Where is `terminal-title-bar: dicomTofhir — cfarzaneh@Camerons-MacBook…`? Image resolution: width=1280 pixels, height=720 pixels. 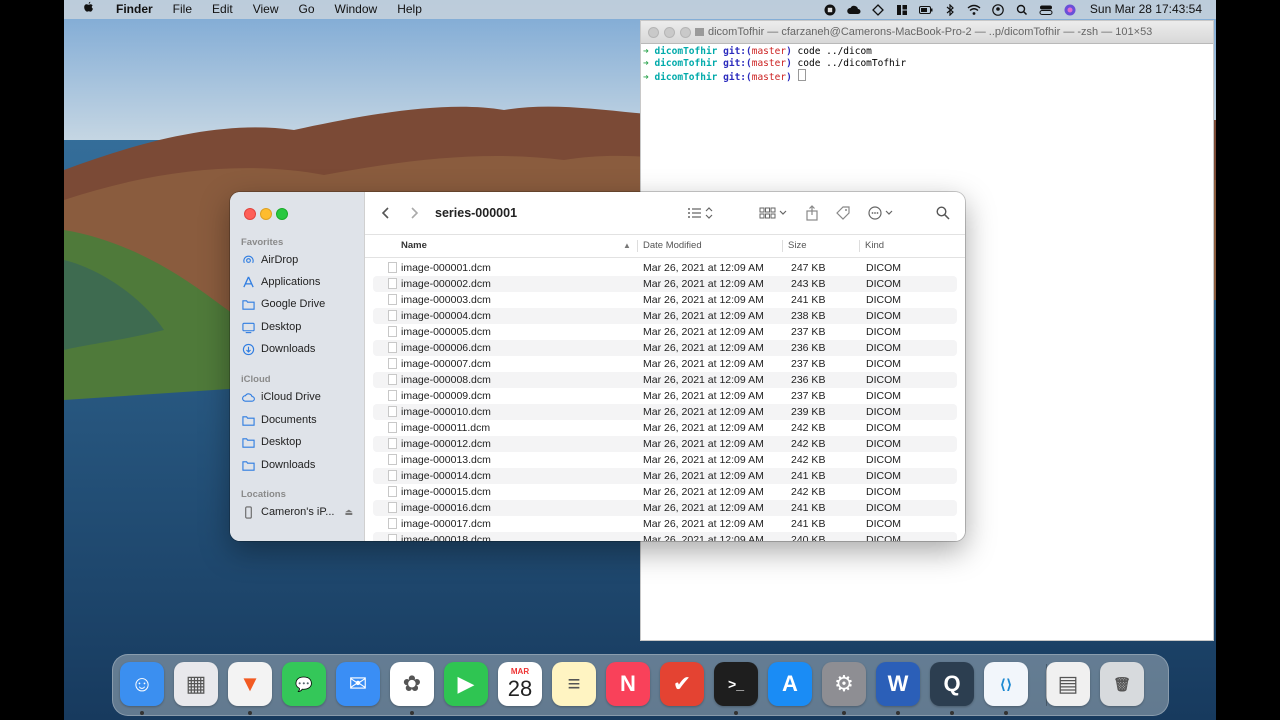
terminal-title-bar: dicomTofhir — cfarzaneh@Camerons-MacBook… is located at coordinates (927, 32).